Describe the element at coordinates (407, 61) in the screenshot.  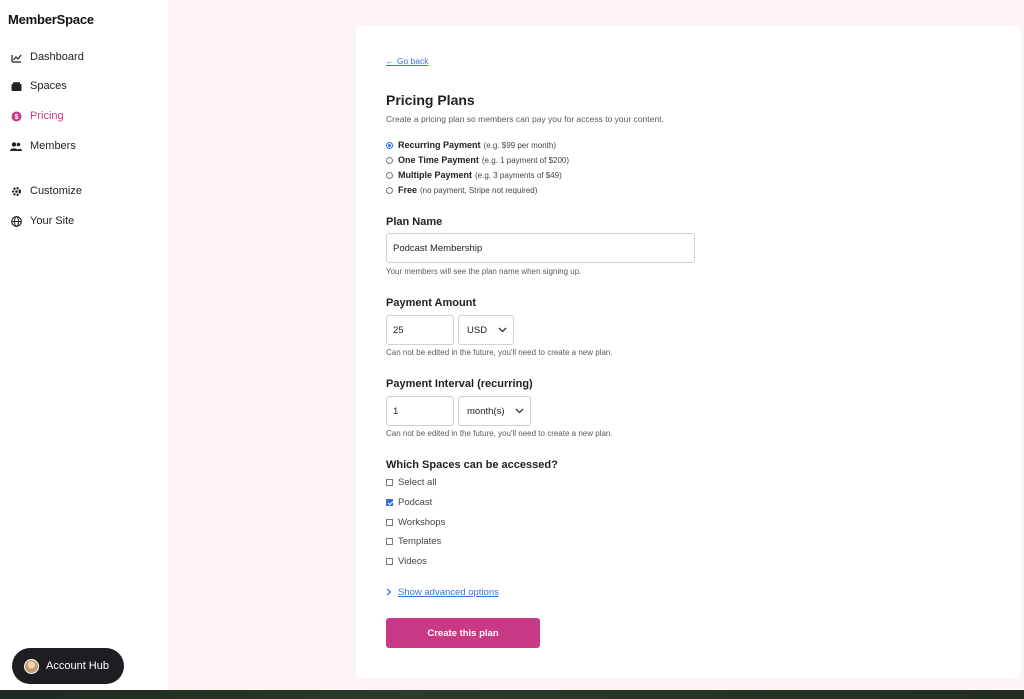
I see `go-back-link: ← Go back` at that location.